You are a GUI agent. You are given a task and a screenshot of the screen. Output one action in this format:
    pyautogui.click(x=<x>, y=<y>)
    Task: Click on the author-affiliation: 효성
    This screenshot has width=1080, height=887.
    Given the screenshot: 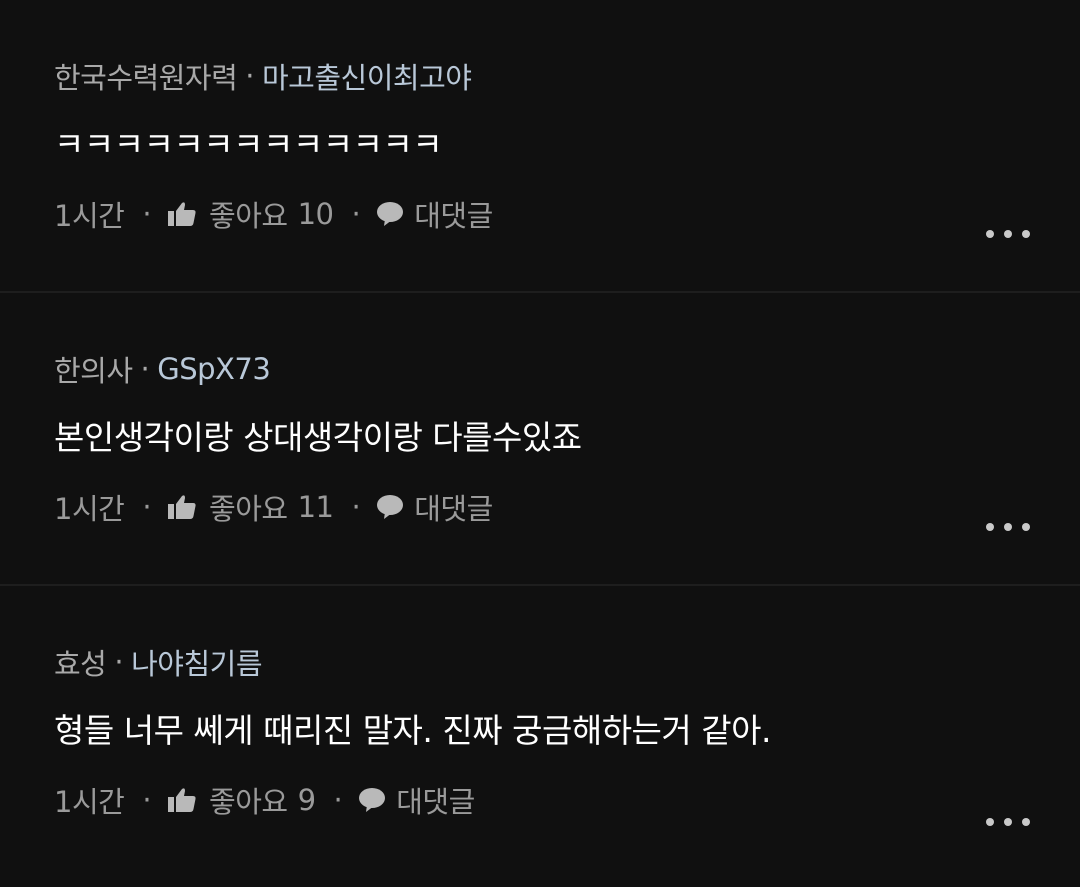 What is the action you would take?
    pyautogui.click(x=80, y=664)
    